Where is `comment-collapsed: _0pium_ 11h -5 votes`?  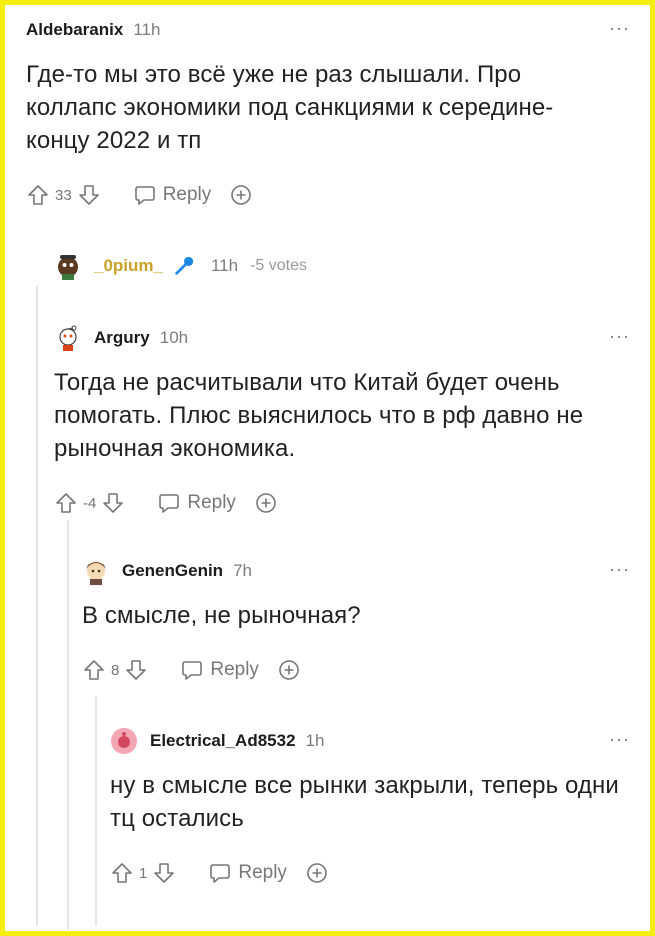
comment-collapsed: _0pium_ 11h -5 votes is located at coordinates (324, 266).